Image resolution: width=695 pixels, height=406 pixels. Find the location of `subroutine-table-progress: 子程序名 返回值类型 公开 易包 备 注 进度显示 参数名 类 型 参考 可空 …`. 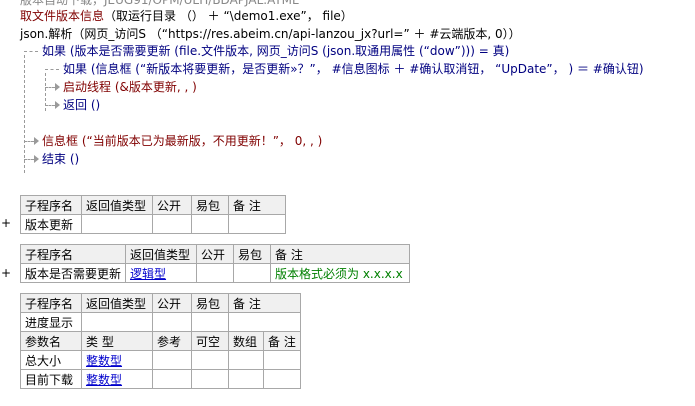

subroutine-table-progress: 子程序名 返回值类型 公开 易包 备 注 进度显示 参数名 类 型 参考 可空 … is located at coordinates (160, 341).